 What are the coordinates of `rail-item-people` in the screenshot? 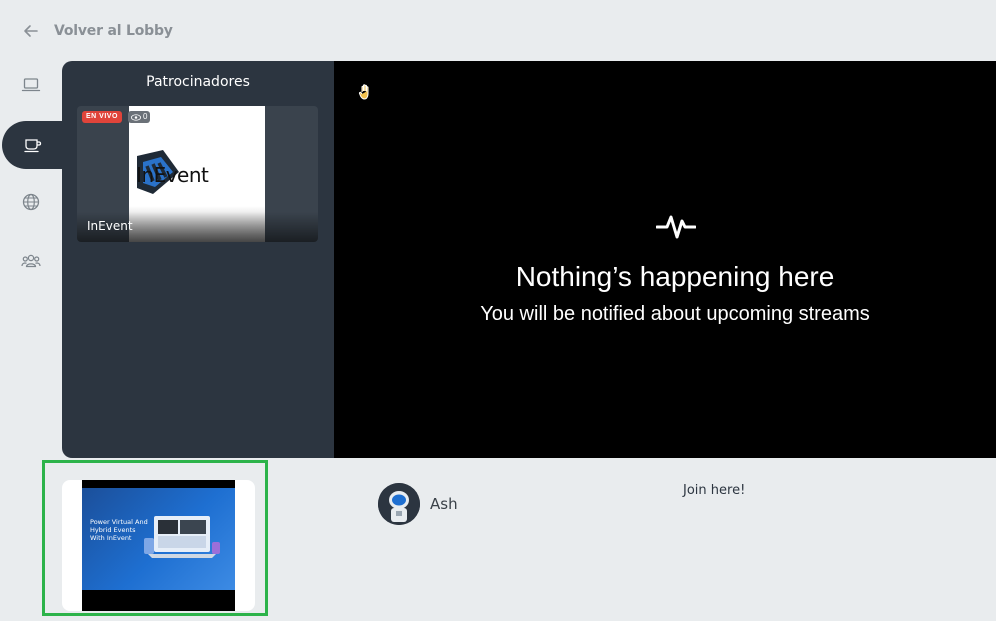 It's located at (31, 261).